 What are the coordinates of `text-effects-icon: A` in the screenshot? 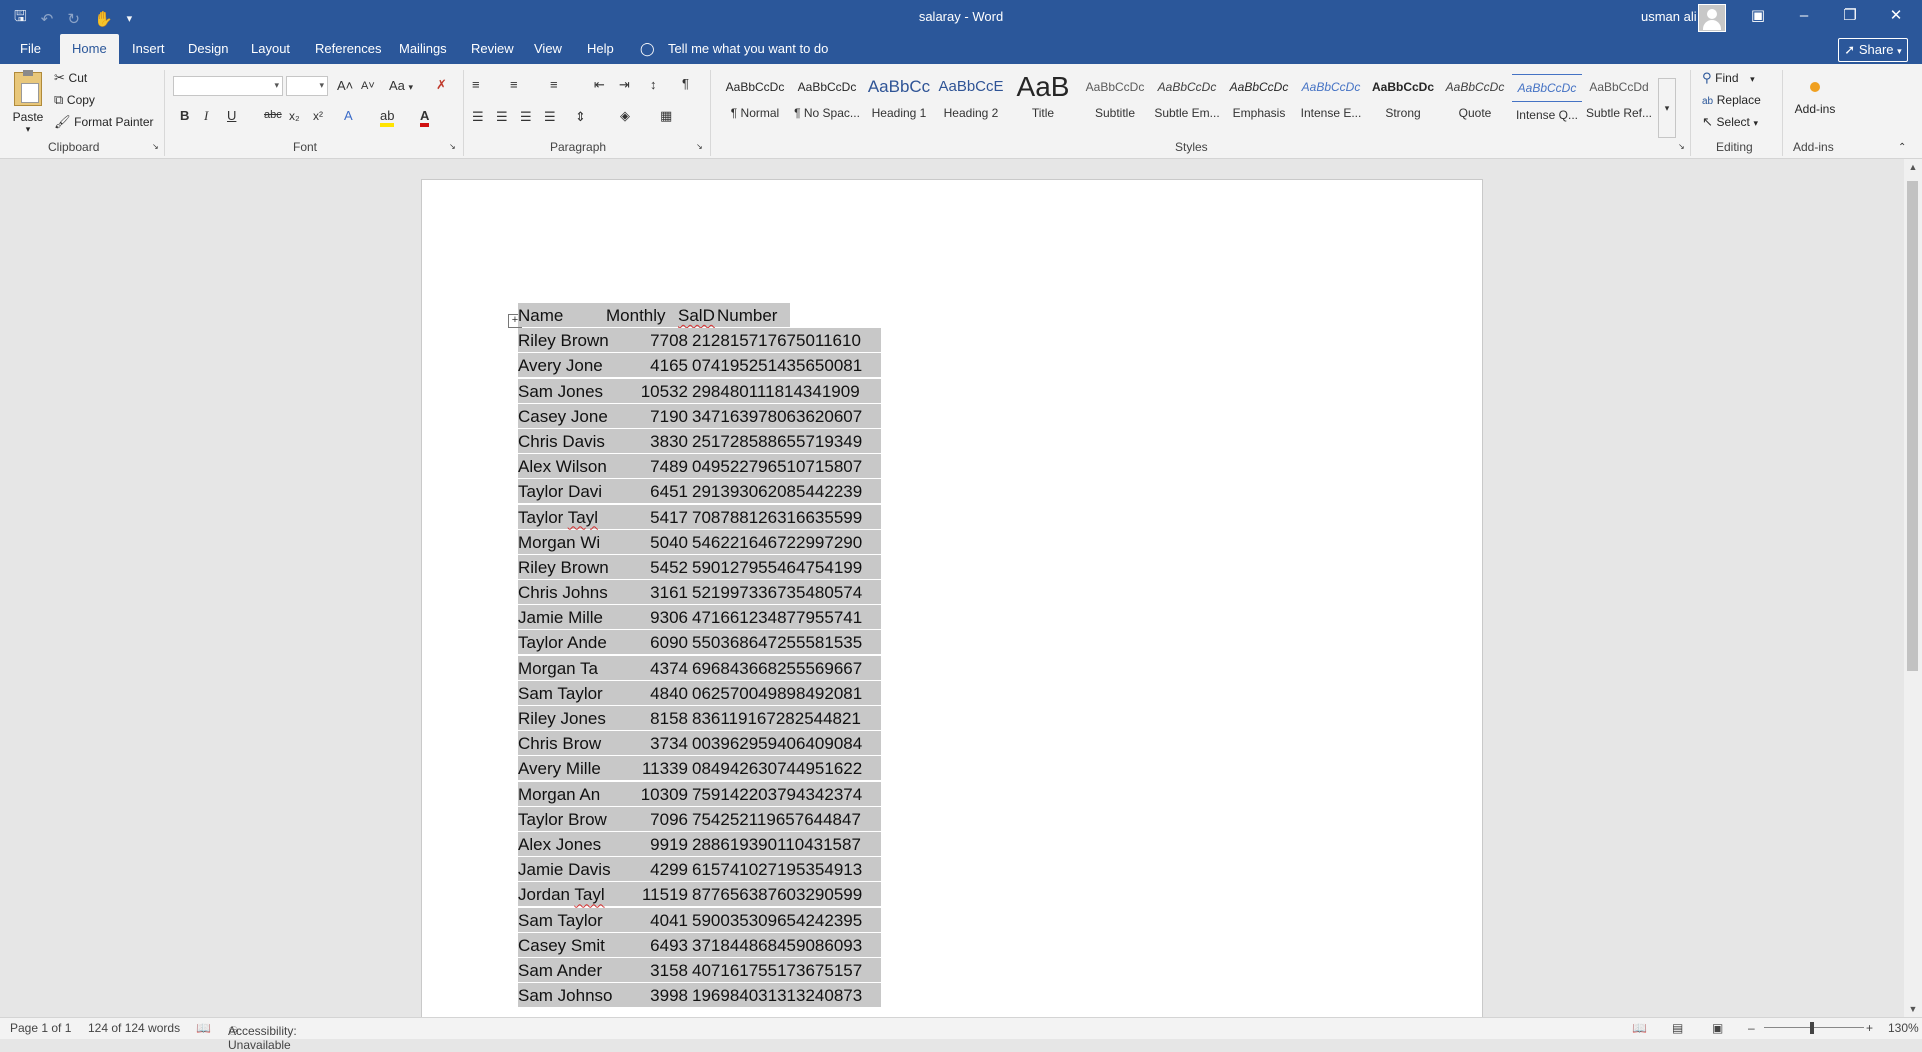 It's located at (348, 115).